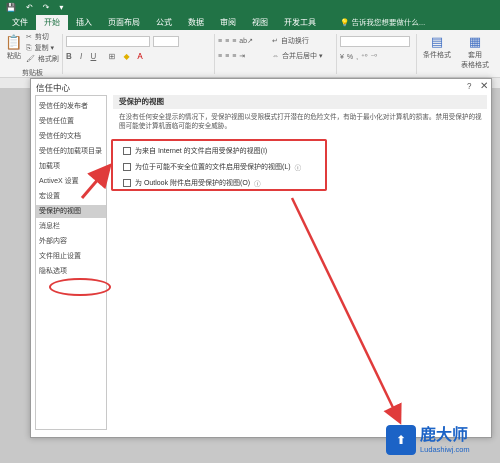  I want to click on annotation-highlight-oval, so click(80, 287).